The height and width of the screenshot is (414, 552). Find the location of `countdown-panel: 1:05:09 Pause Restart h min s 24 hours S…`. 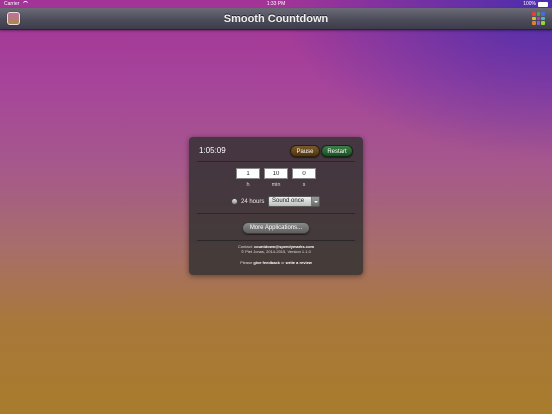

countdown-panel: 1:05:09 Pause Restart h min s 24 hours S… is located at coordinates (276, 206).